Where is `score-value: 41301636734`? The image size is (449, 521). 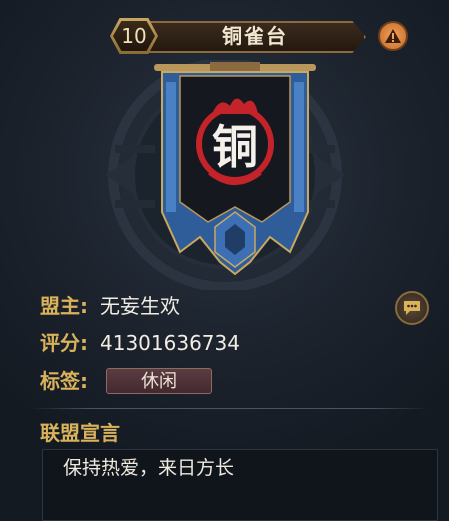
score-value: 41301636734 is located at coordinates (170, 343).